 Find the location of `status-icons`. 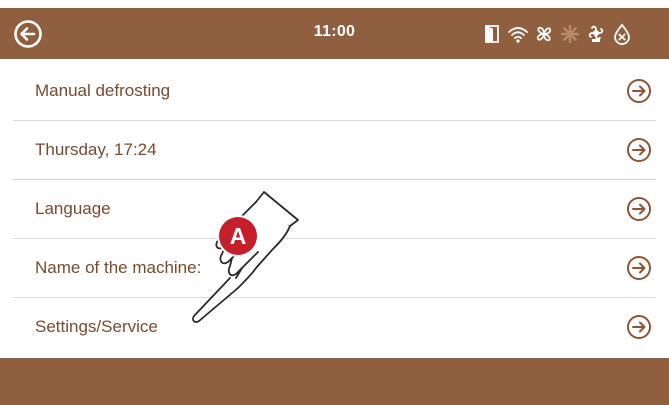

status-icons is located at coordinates (559, 34).